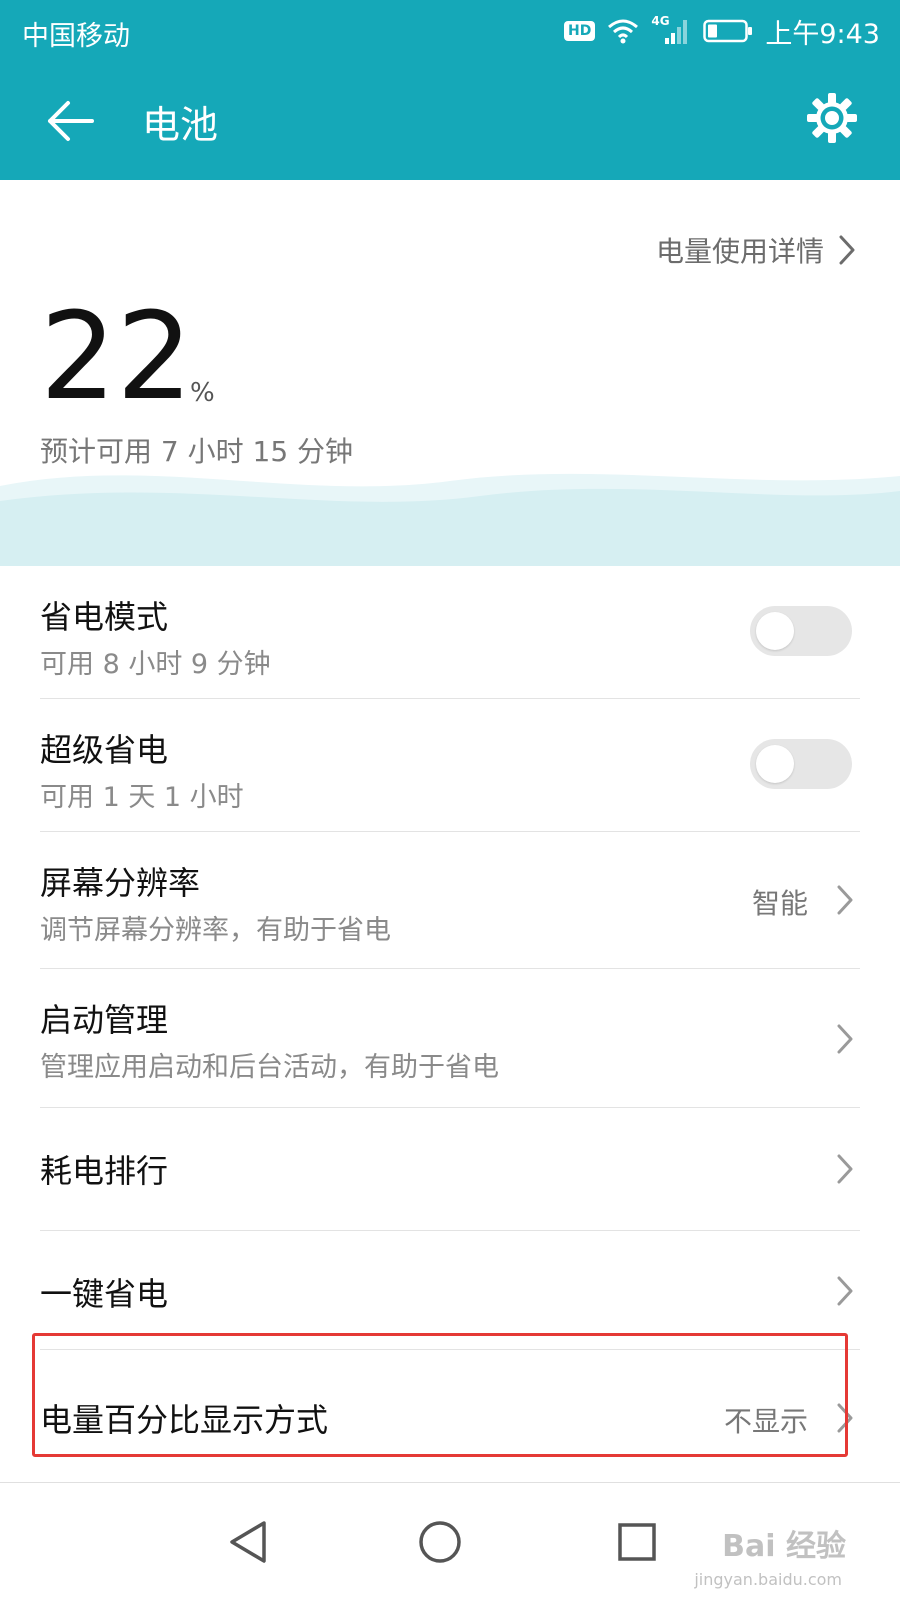 This screenshot has width=900, height=1601. I want to click on signal-icon: 4G, so click(671, 30).